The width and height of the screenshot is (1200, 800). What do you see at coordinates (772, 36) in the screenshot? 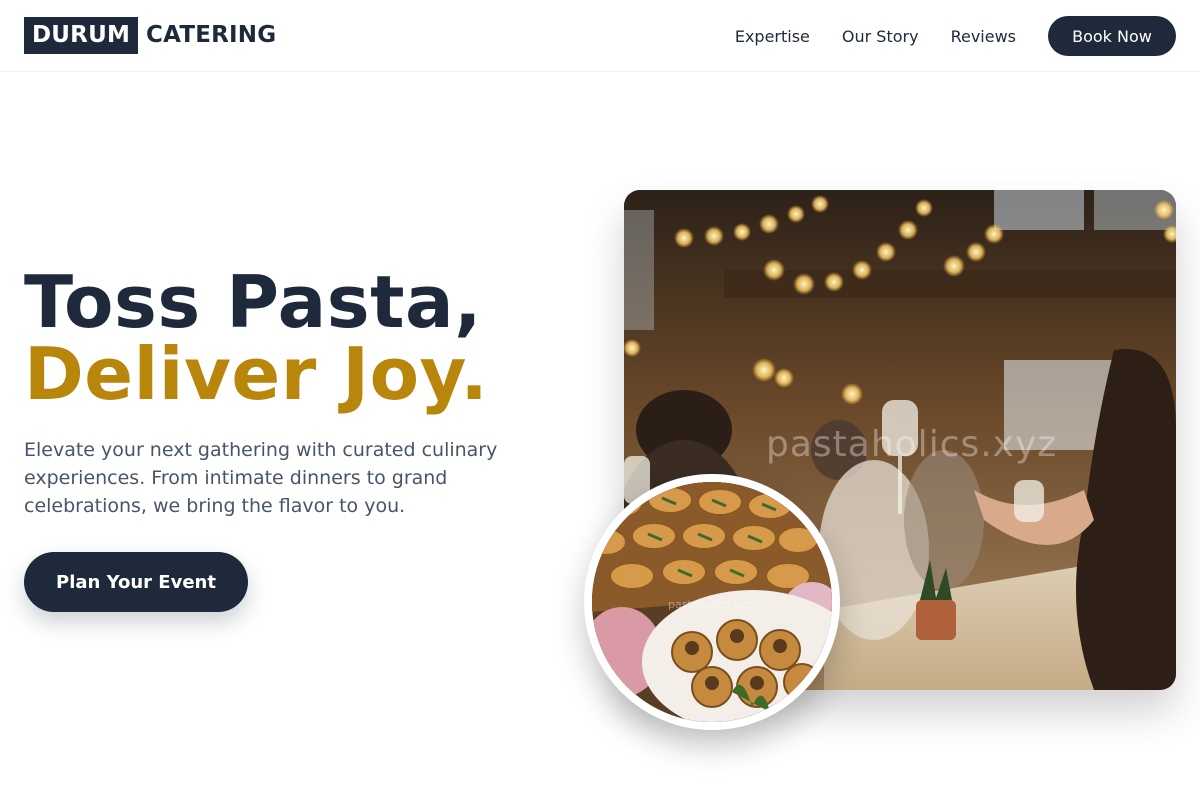
I see `nav-link-expertise: Expertise` at bounding box center [772, 36].